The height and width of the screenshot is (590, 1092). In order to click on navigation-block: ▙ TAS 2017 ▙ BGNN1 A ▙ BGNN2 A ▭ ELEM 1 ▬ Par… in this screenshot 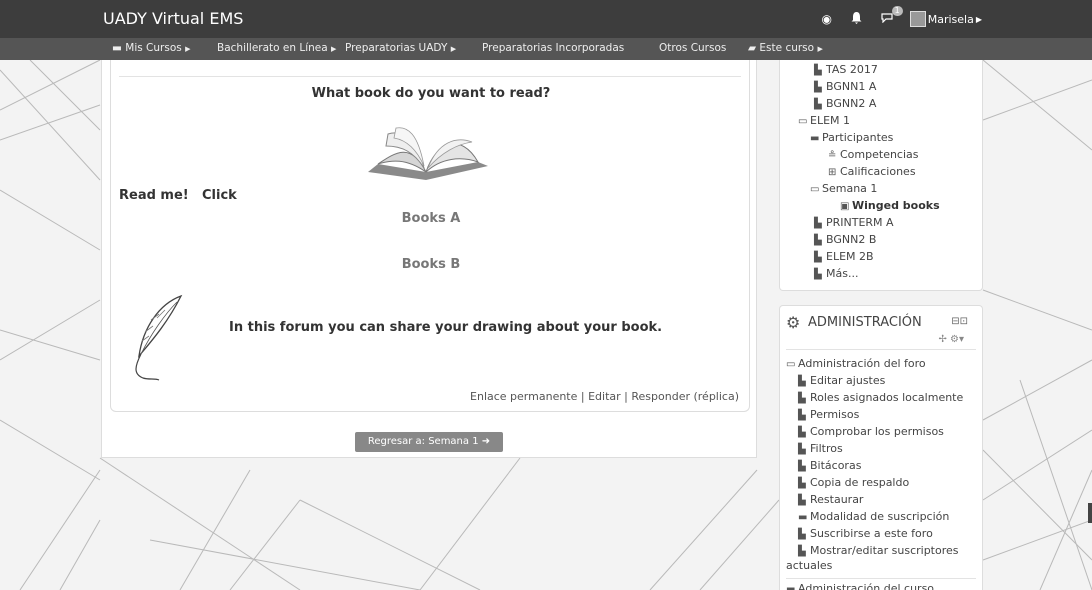, I will do `click(881, 175)`.